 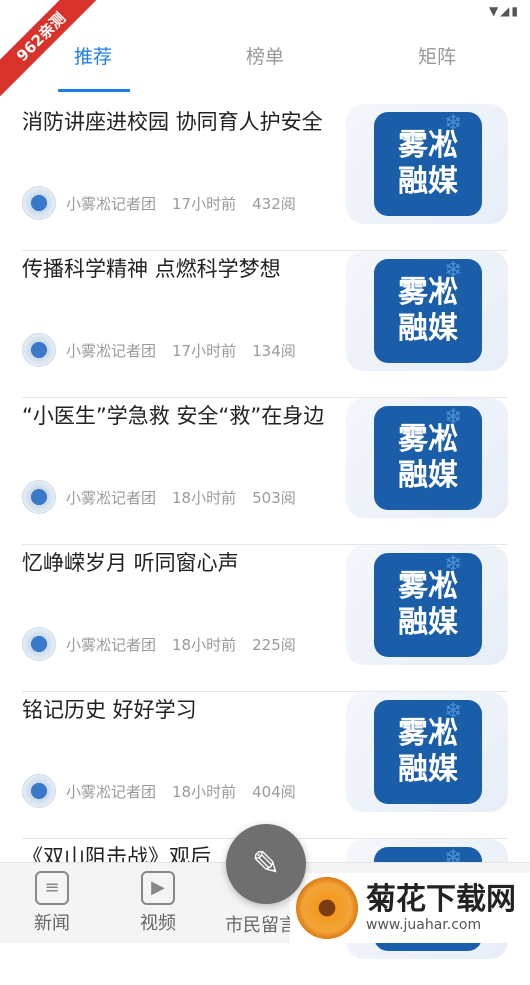 What do you see at coordinates (167, 644) in the screenshot?
I see `article-meta: 小雾凇记者团 18小时前 225阅` at bounding box center [167, 644].